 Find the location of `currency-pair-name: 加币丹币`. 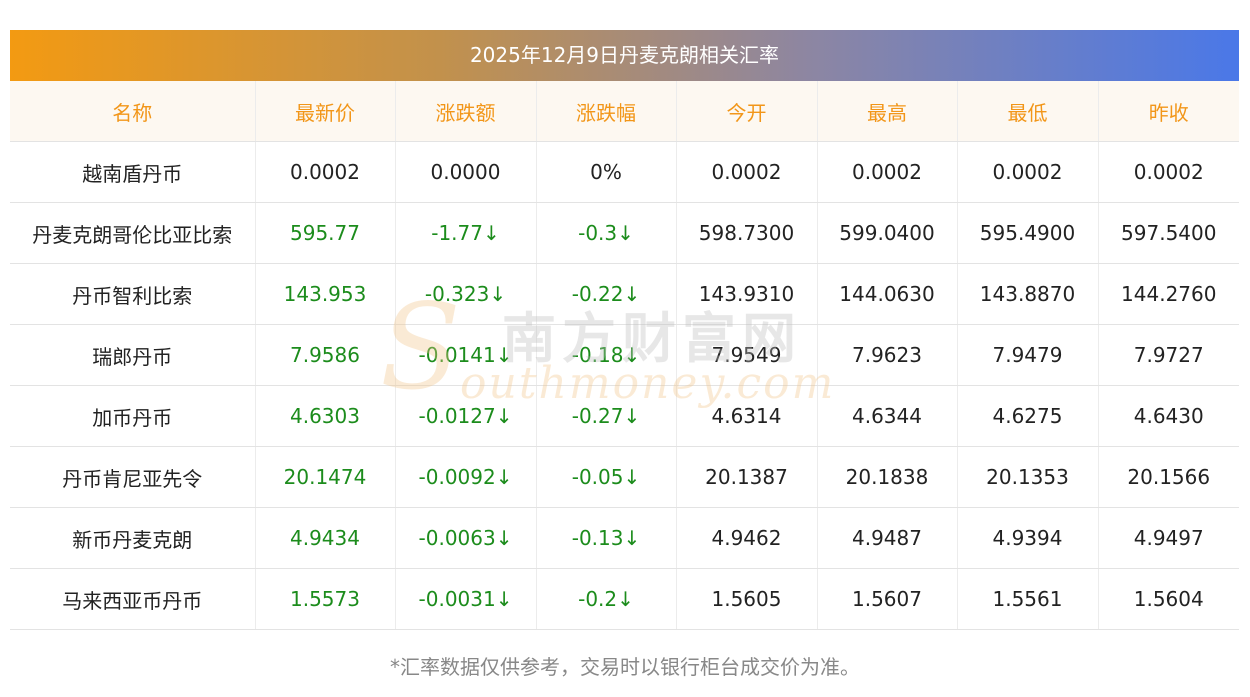

currency-pair-name: 加币丹币 is located at coordinates (133, 416).